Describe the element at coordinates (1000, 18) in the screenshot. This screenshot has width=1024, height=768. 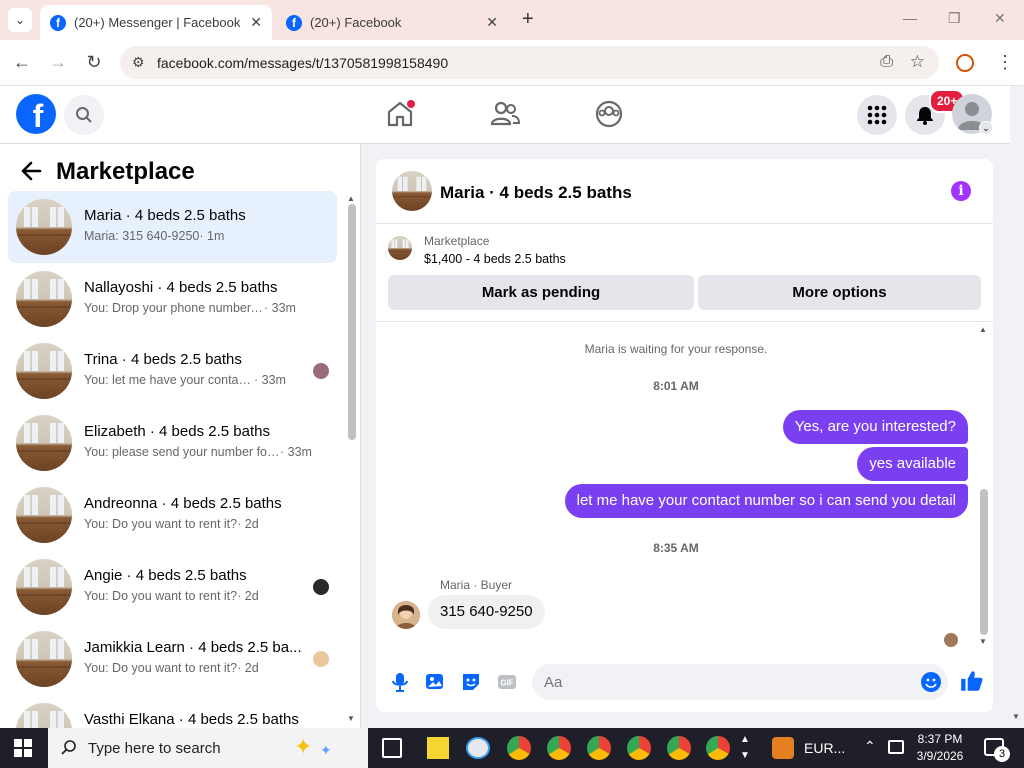
I see `close-window-icon: ✕` at that location.